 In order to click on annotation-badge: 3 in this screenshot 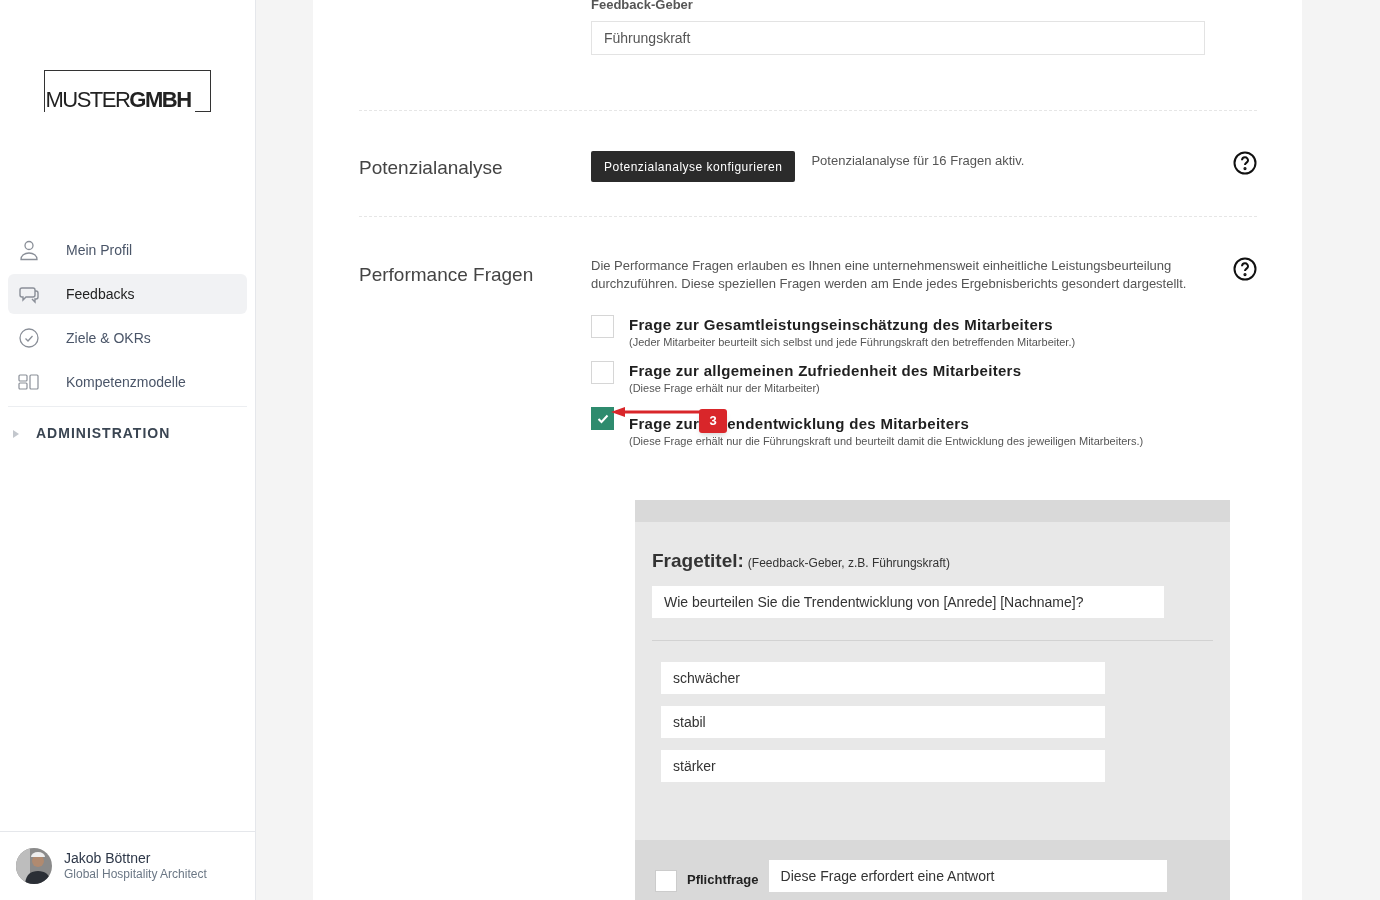, I will do `click(713, 421)`.